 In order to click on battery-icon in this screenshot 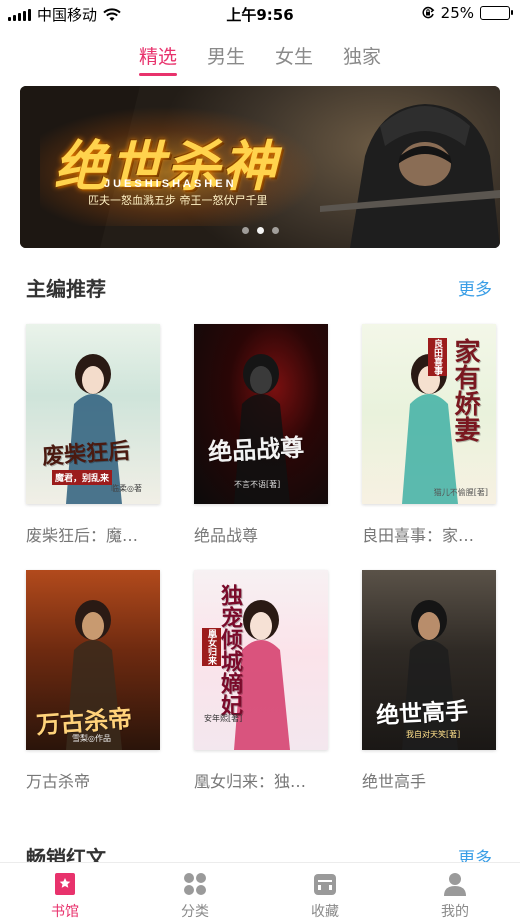, I will do `click(496, 13)`.